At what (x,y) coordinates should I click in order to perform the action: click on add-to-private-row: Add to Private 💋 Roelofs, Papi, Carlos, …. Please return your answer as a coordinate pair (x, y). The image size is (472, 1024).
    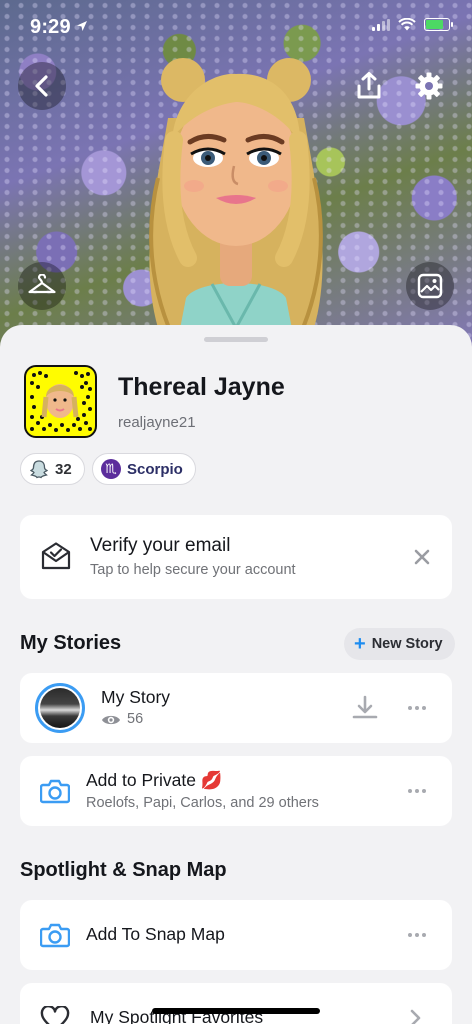
    Looking at the image, I should click on (236, 791).